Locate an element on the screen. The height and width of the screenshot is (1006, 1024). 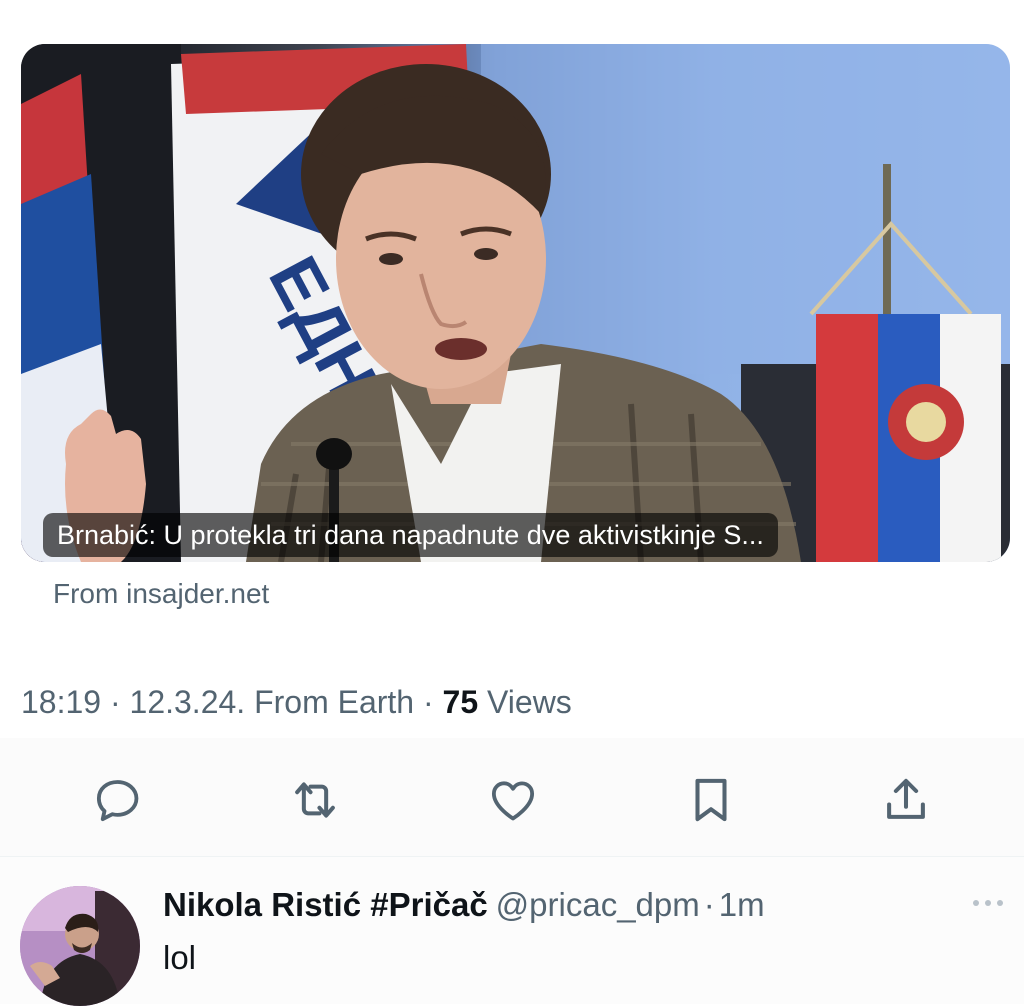
like-button is located at coordinates (513, 800).